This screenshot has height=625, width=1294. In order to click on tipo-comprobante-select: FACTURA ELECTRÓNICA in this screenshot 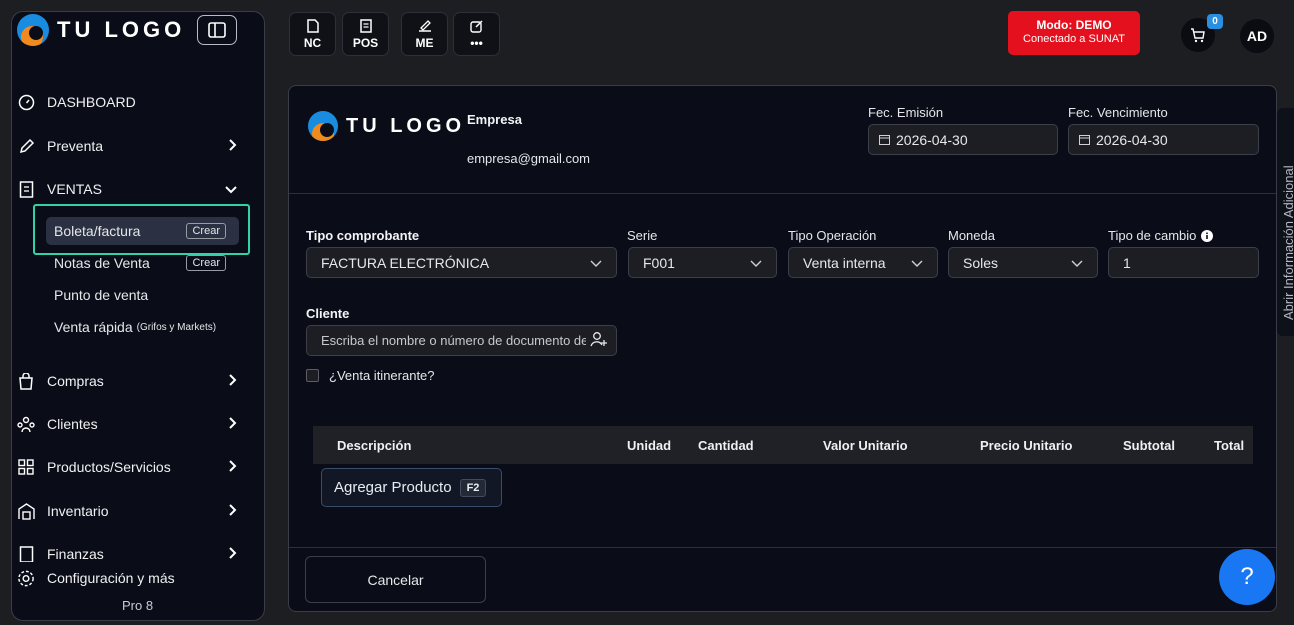, I will do `click(461, 262)`.